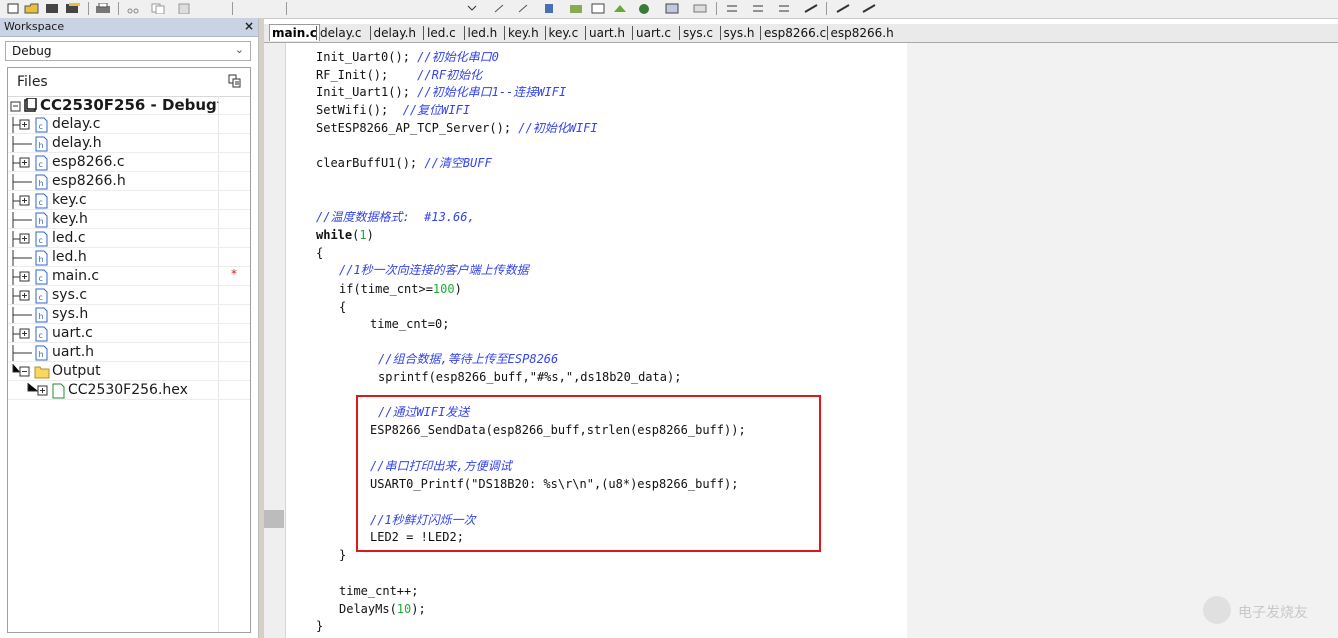 This screenshot has height=638, width=1338. I want to click on watermark-logo-icon, so click(1217, 610).